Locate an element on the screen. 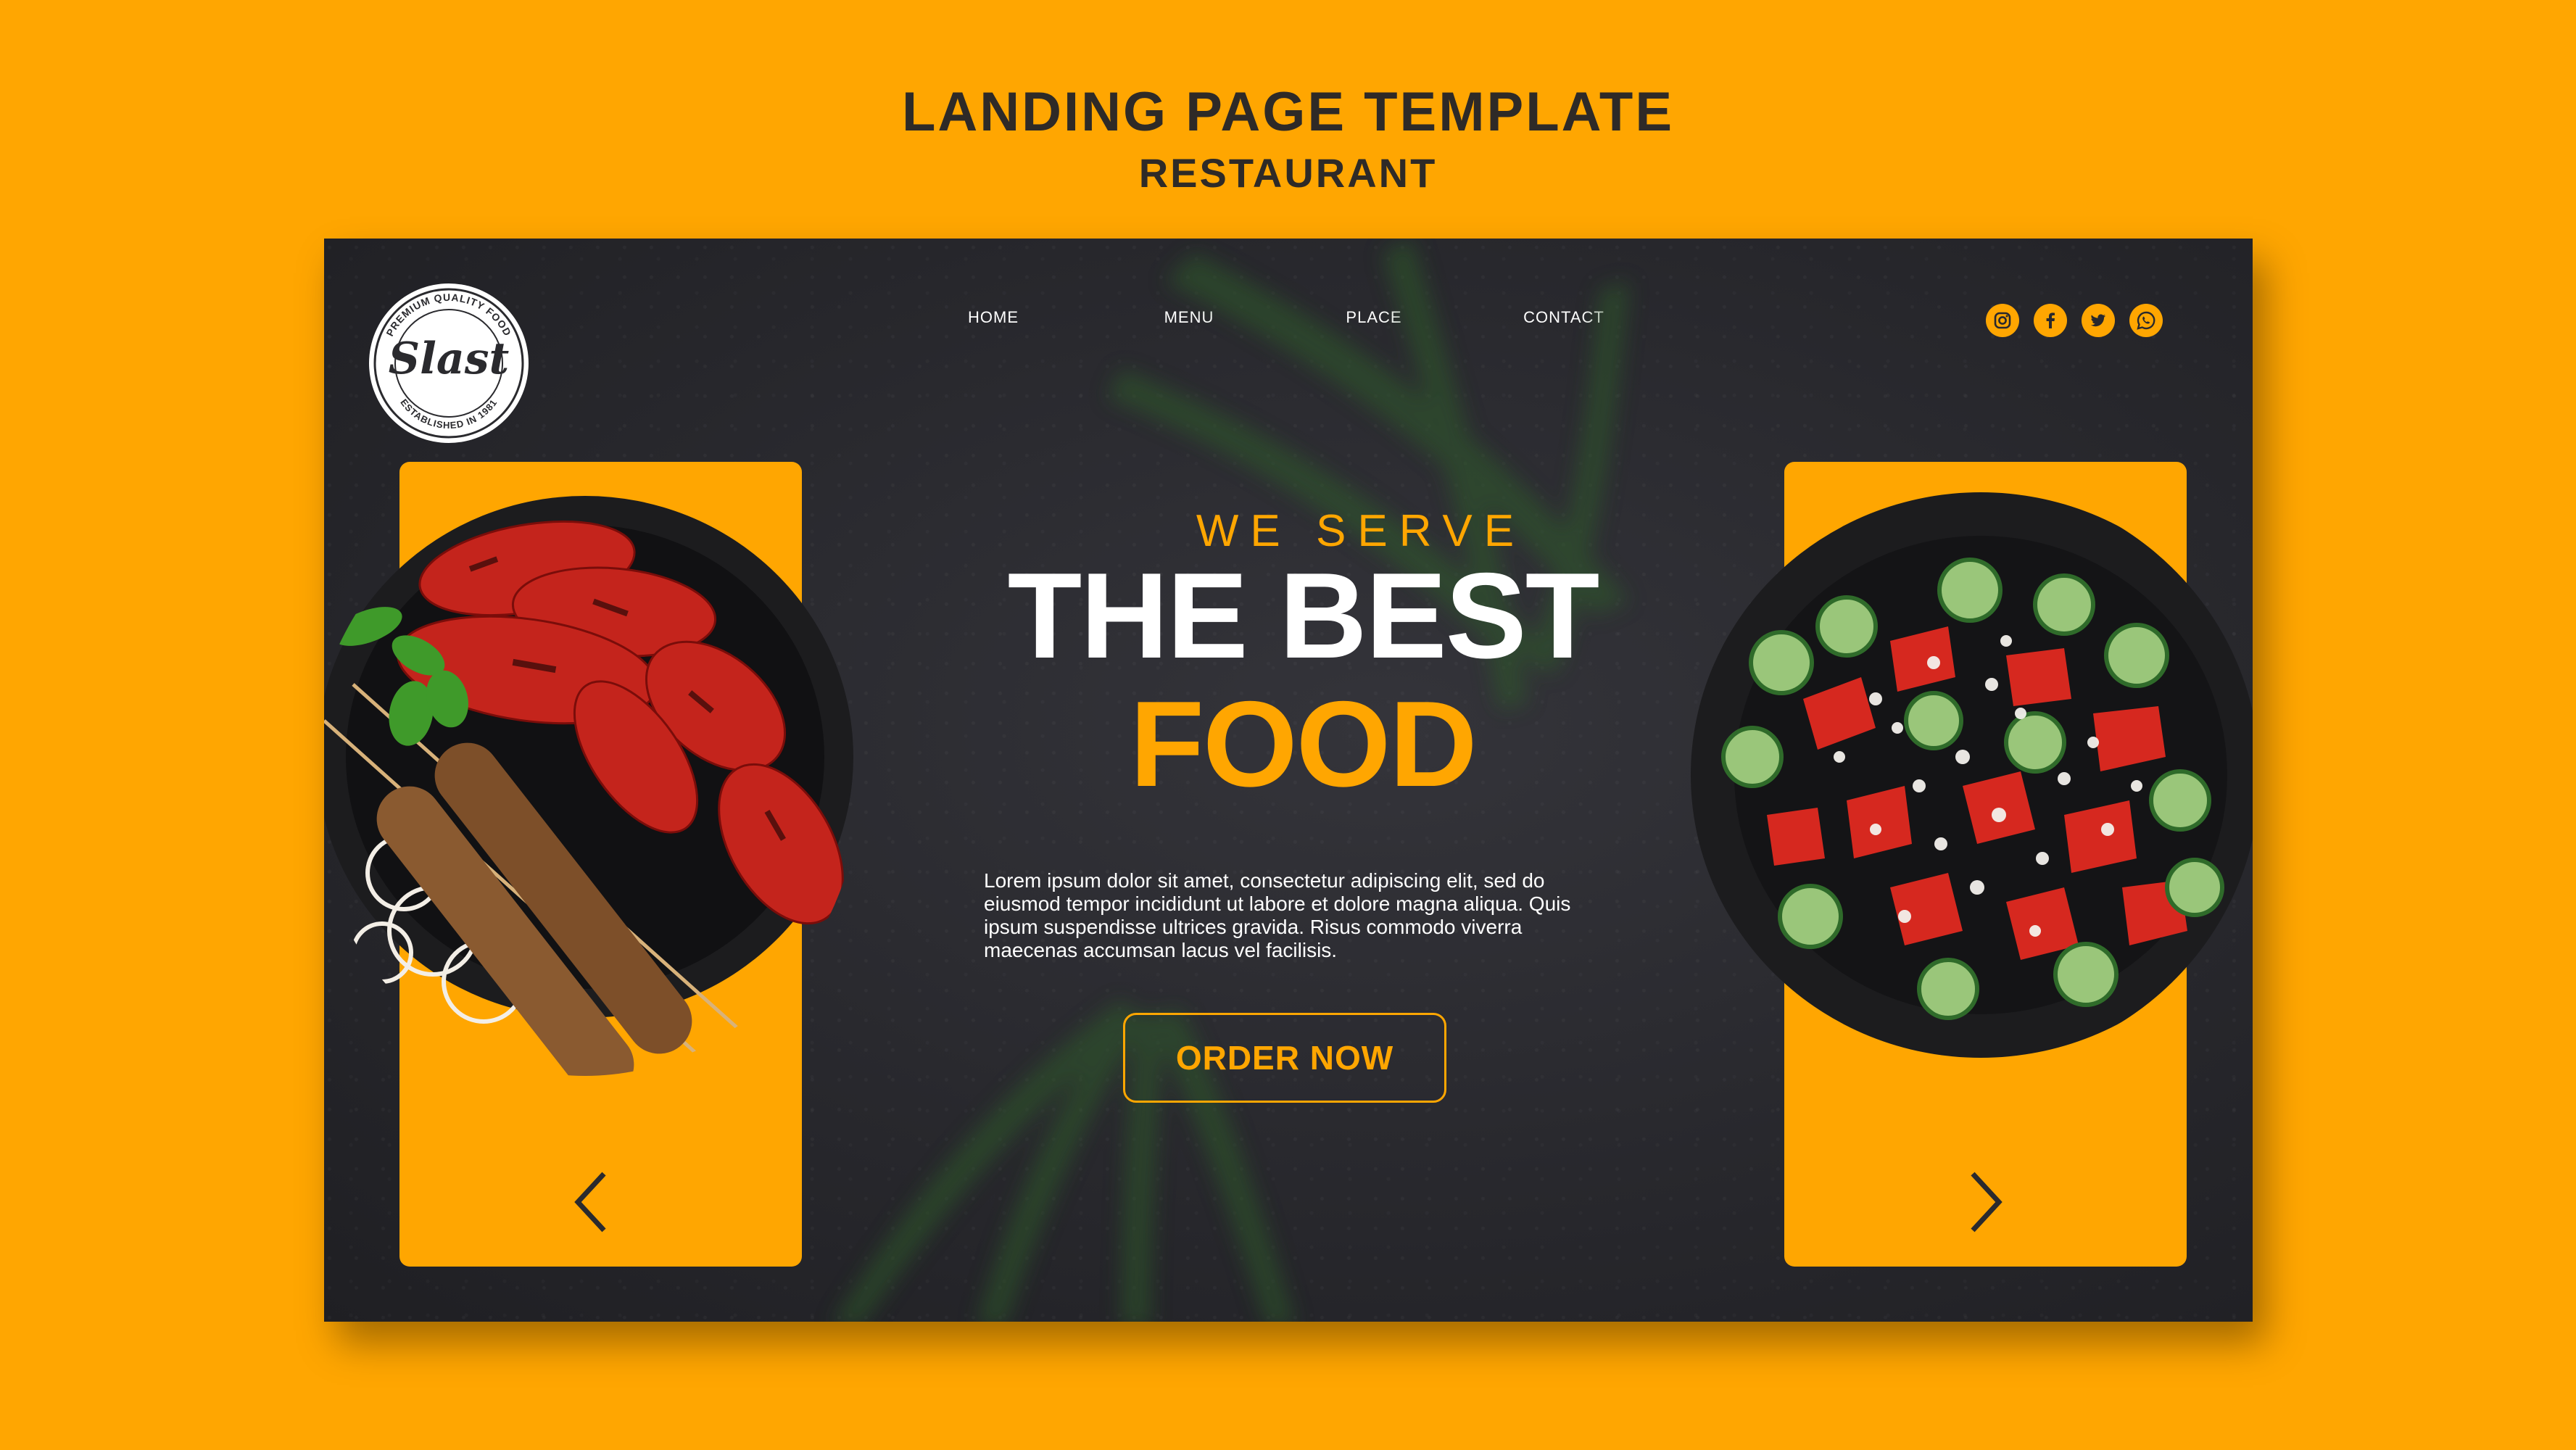  logo-wordmark: Slast is located at coordinates (450, 359).